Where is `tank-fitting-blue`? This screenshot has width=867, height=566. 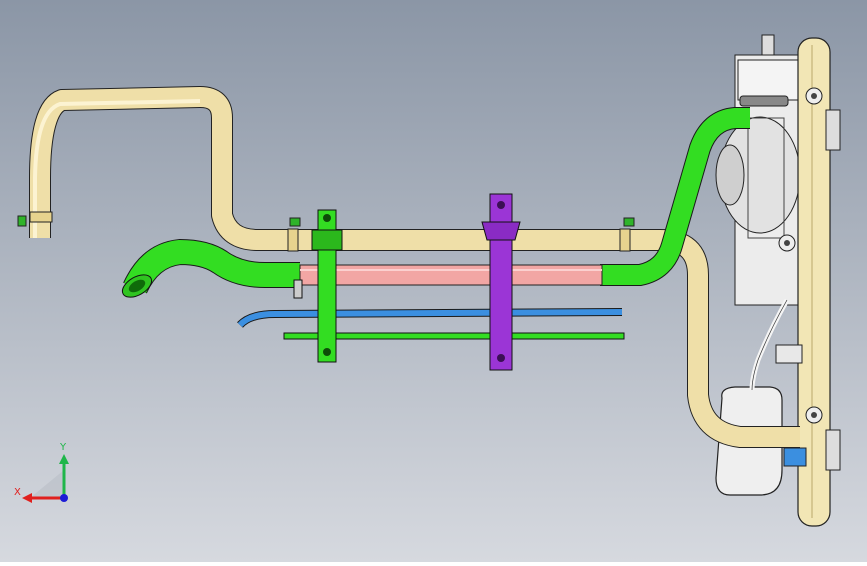
tank-fitting-blue is located at coordinates (795, 457).